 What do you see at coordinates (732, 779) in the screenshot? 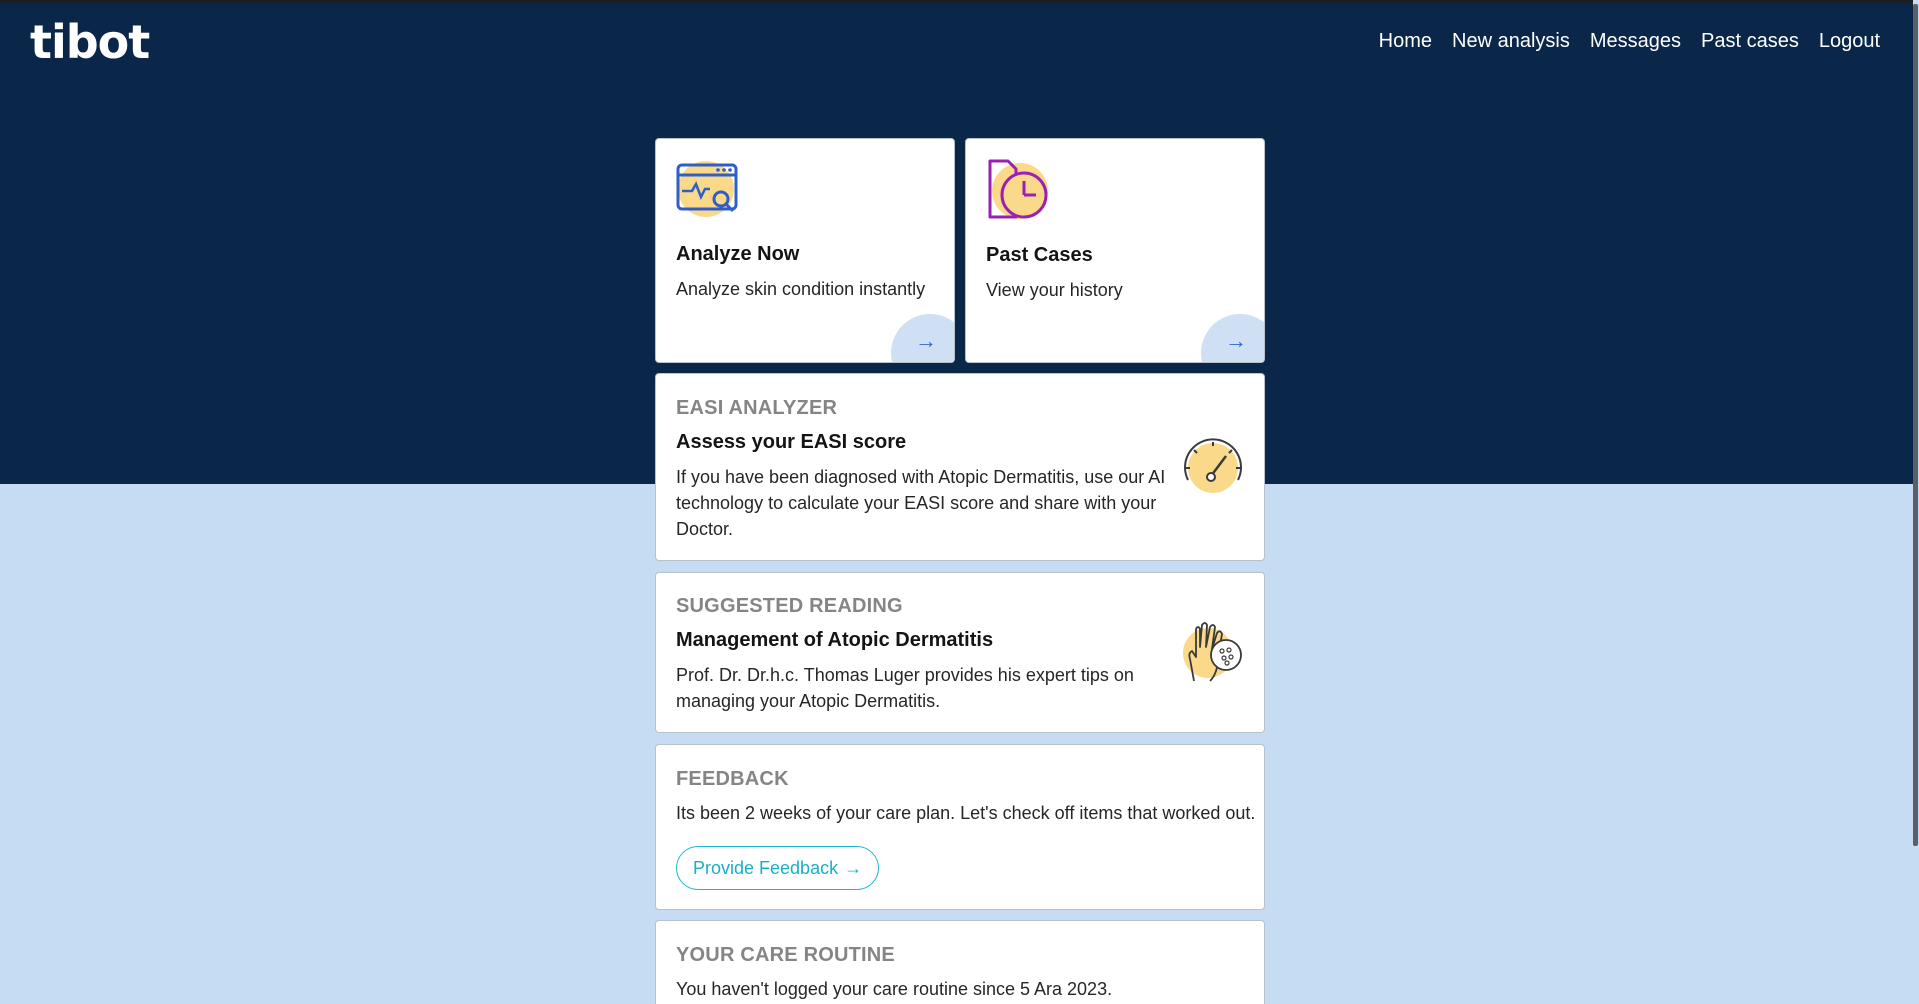
I see `feedback-section-label: FEEDBACK` at bounding box center [732, 779].